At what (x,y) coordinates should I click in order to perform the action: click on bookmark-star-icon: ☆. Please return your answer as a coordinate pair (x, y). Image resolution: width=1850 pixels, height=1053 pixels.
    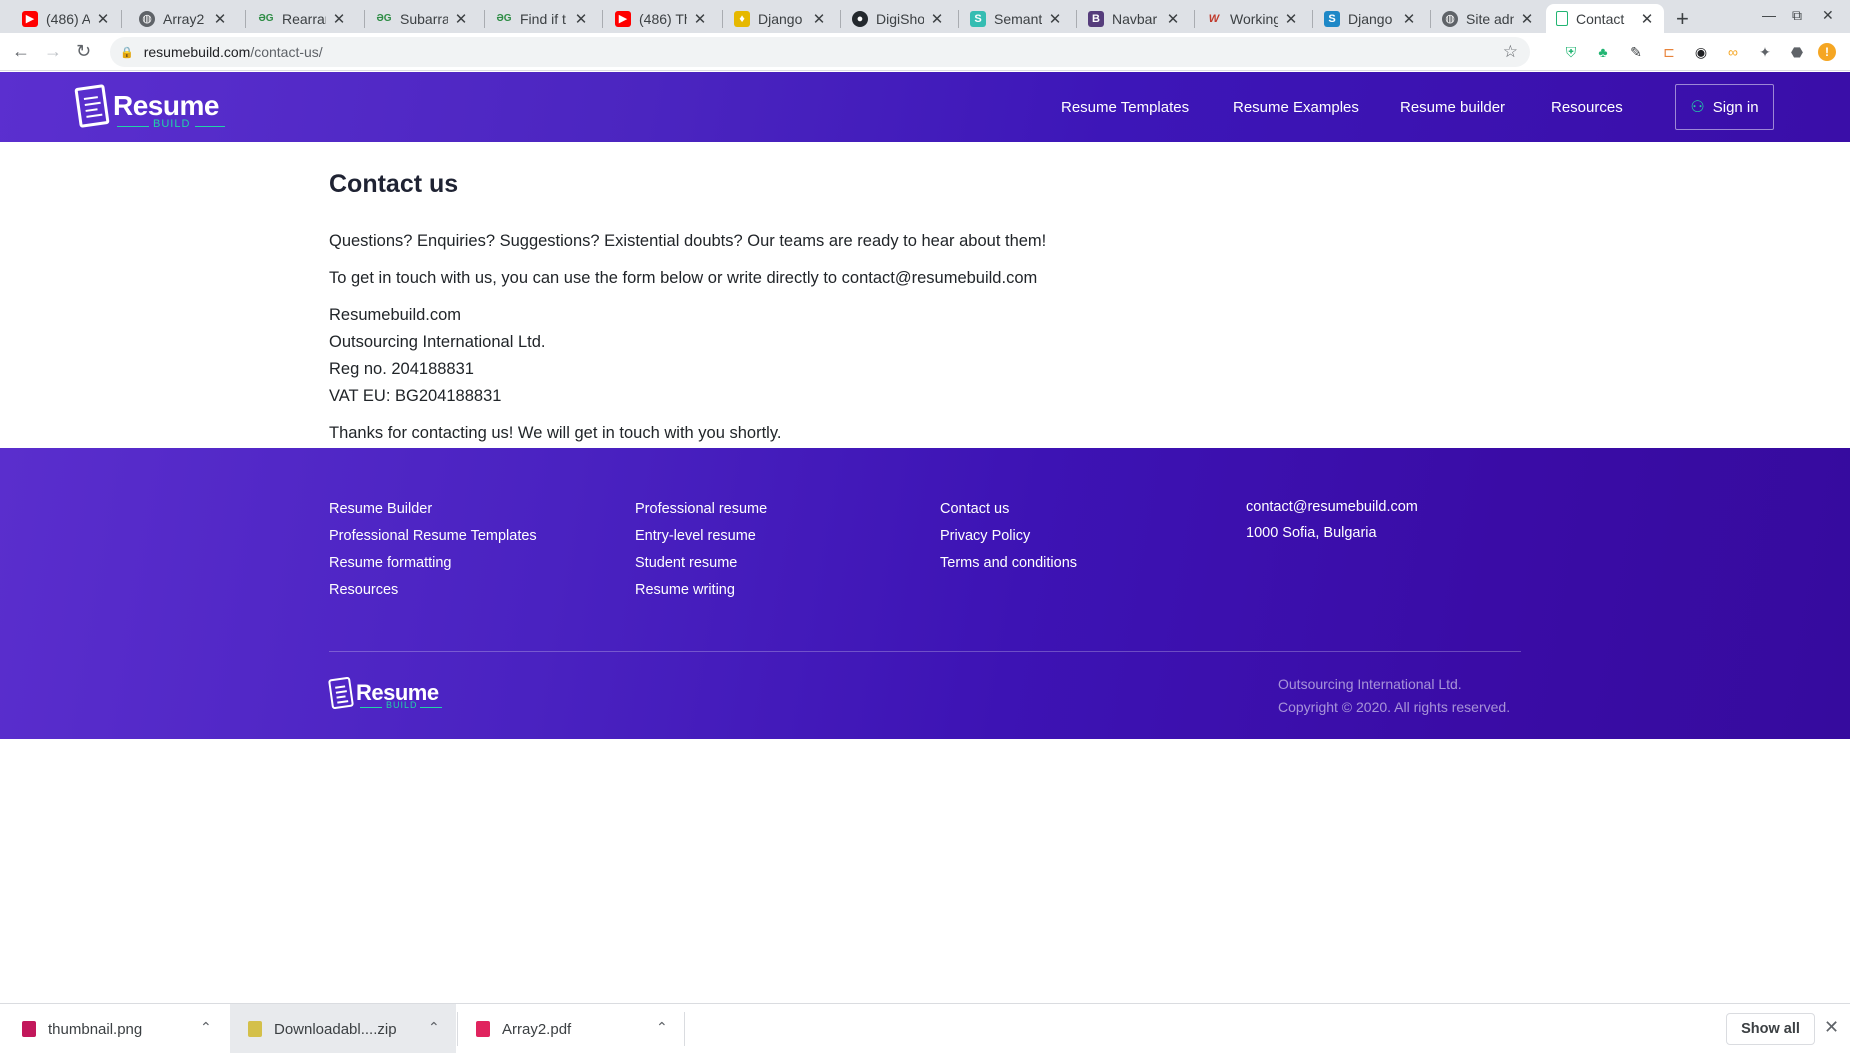
    Looking at the image, I should click on (1510, 52).